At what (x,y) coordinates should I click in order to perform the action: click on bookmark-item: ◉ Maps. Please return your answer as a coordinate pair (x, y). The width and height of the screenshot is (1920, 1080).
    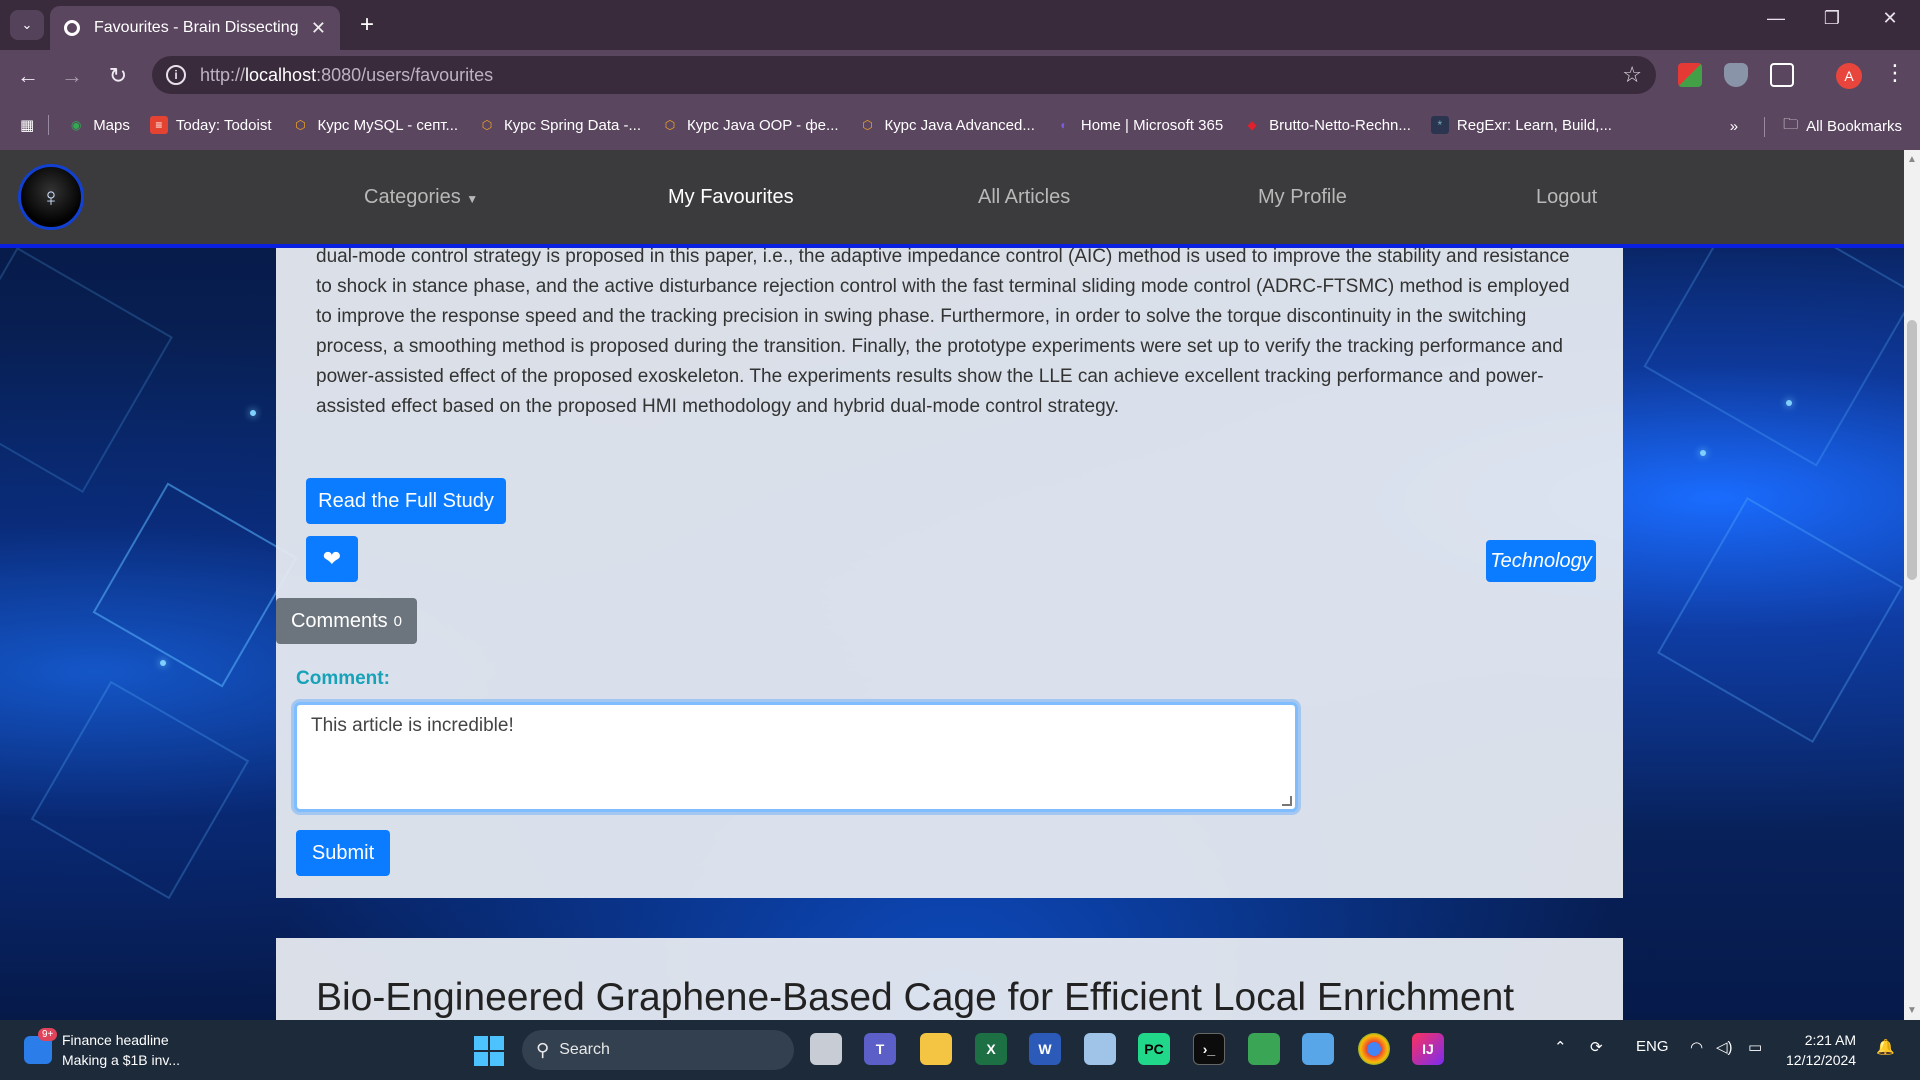
    Looking at the image, I should click on (98, 125).